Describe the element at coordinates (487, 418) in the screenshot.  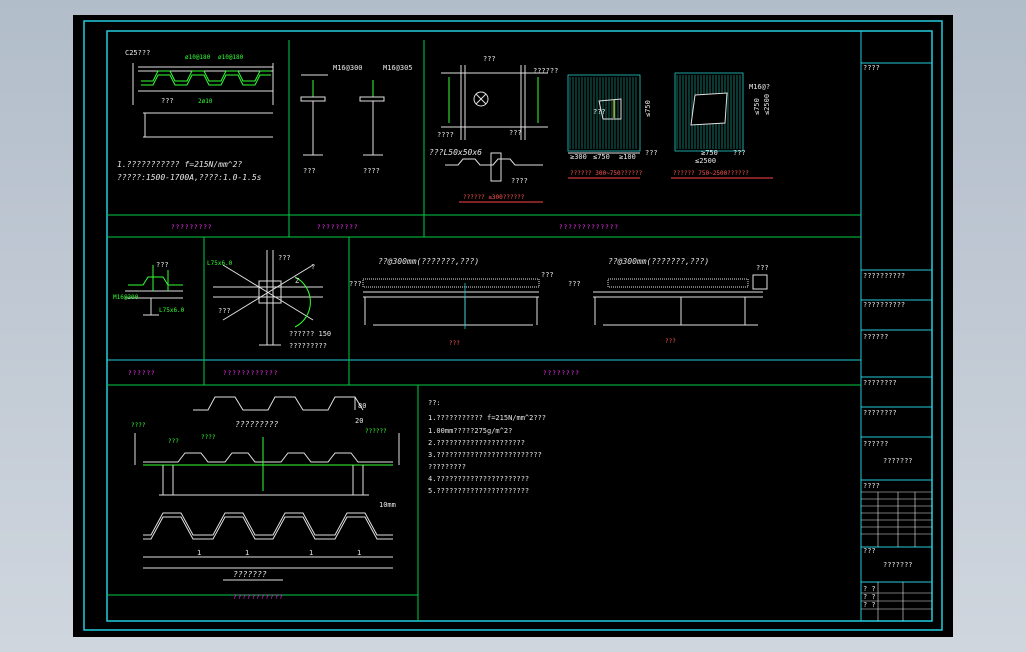
I see `note-0: 1.??????????? f=215N/mm^2???` at that location.